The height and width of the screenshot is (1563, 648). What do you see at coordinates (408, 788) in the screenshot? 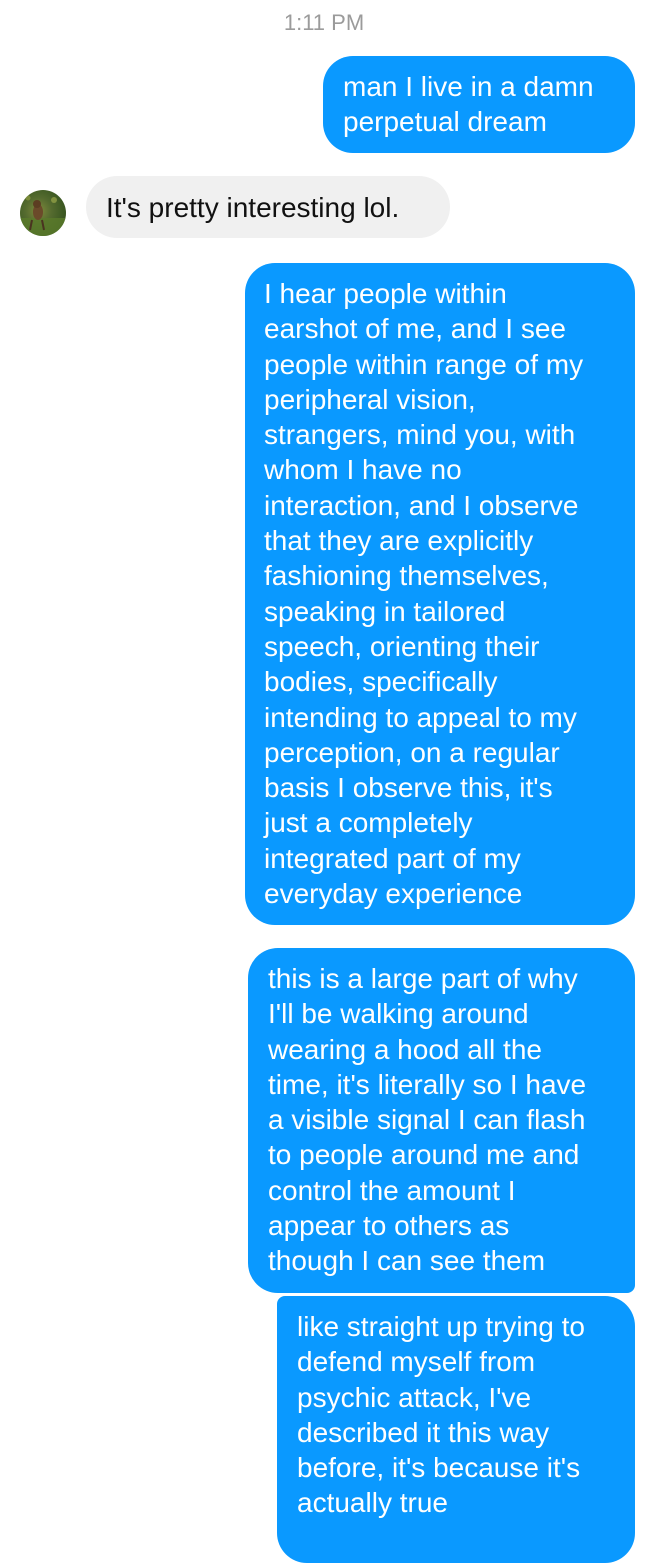
I see `message-text-line: basis I observe this, it's` at bounding box center [408, 788].